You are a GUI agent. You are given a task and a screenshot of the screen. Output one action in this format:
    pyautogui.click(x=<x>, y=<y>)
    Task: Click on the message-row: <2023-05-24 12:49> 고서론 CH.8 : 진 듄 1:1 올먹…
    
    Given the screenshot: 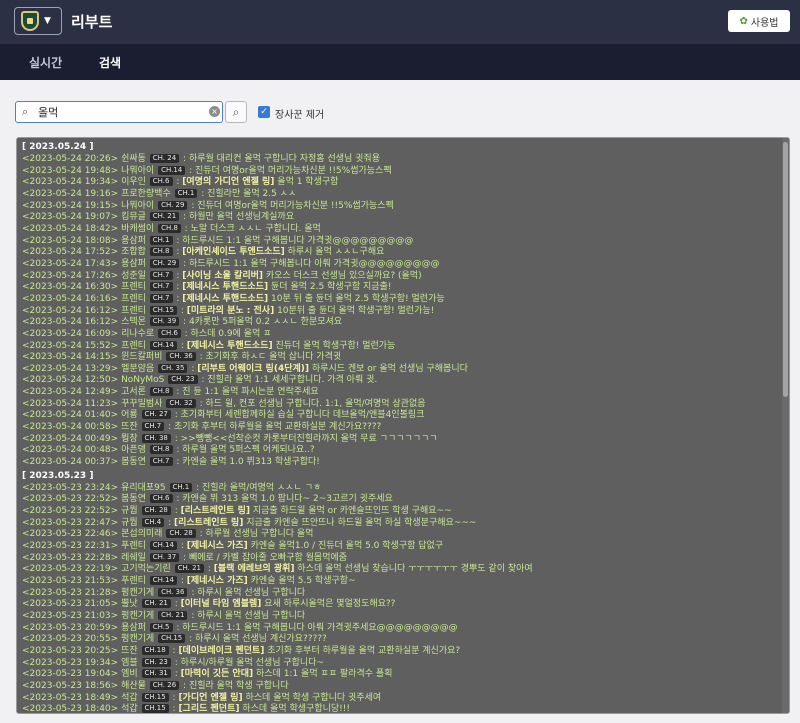 What is the action you would take?
    pyautogui.click(x=402, y=393)
    